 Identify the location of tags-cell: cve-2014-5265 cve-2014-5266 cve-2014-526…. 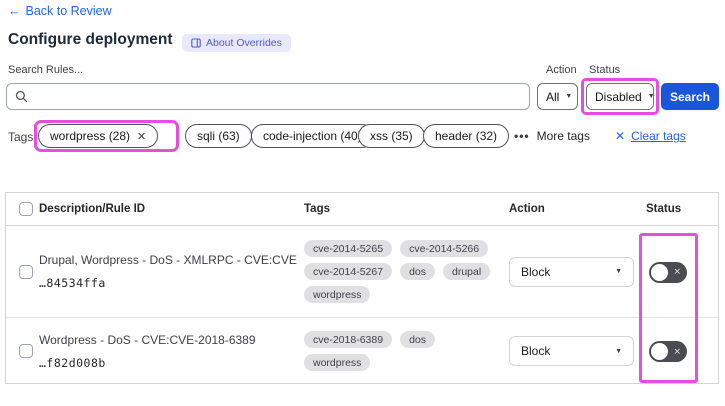
(404, 271).